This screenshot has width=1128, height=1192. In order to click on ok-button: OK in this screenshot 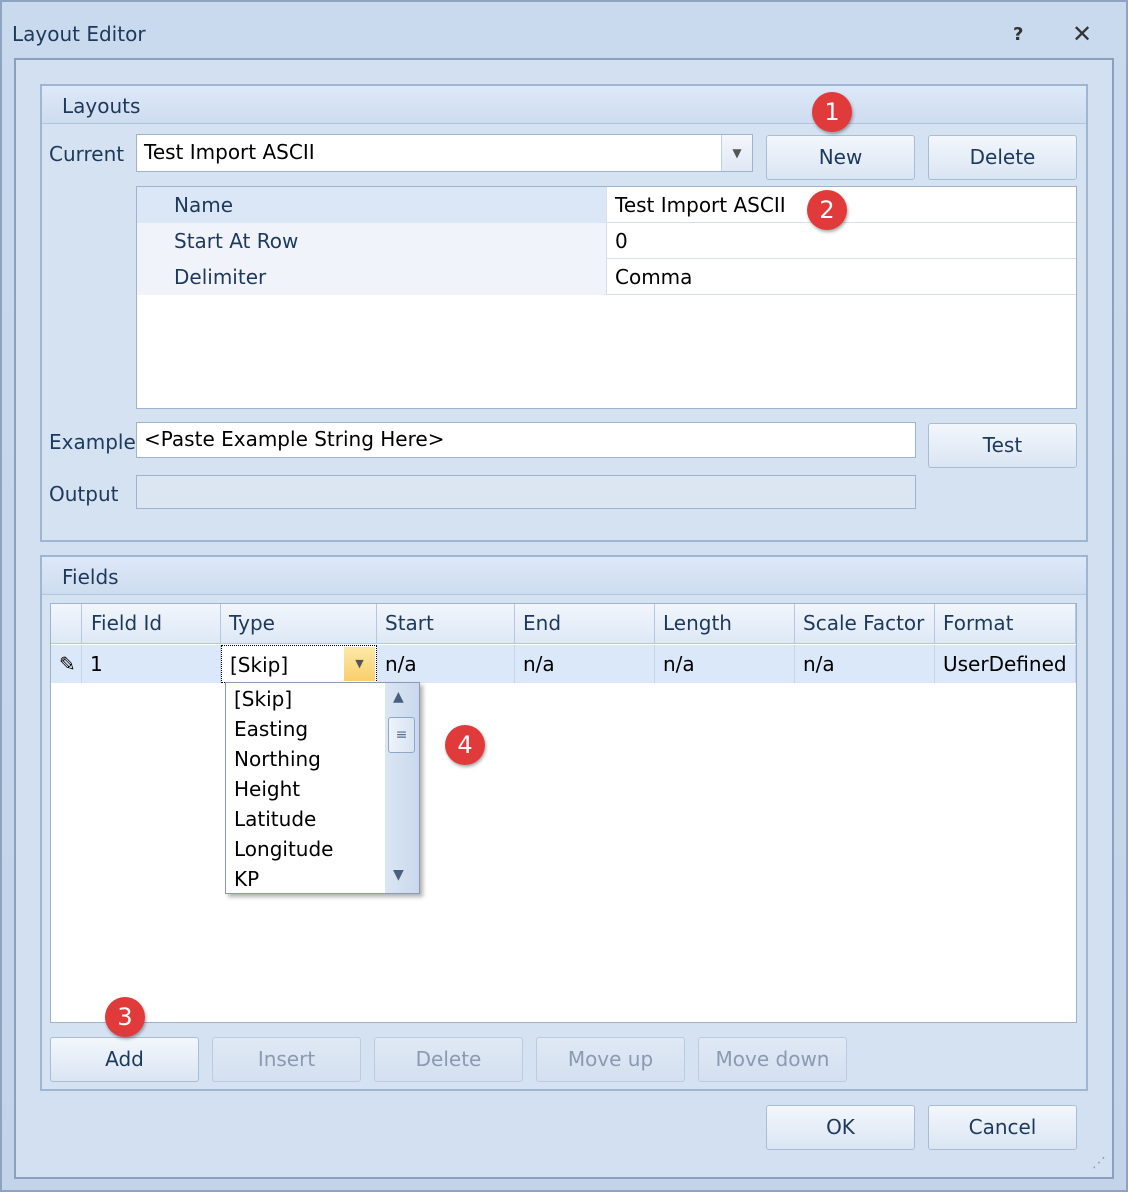, I will do `click(840, 1127)`.